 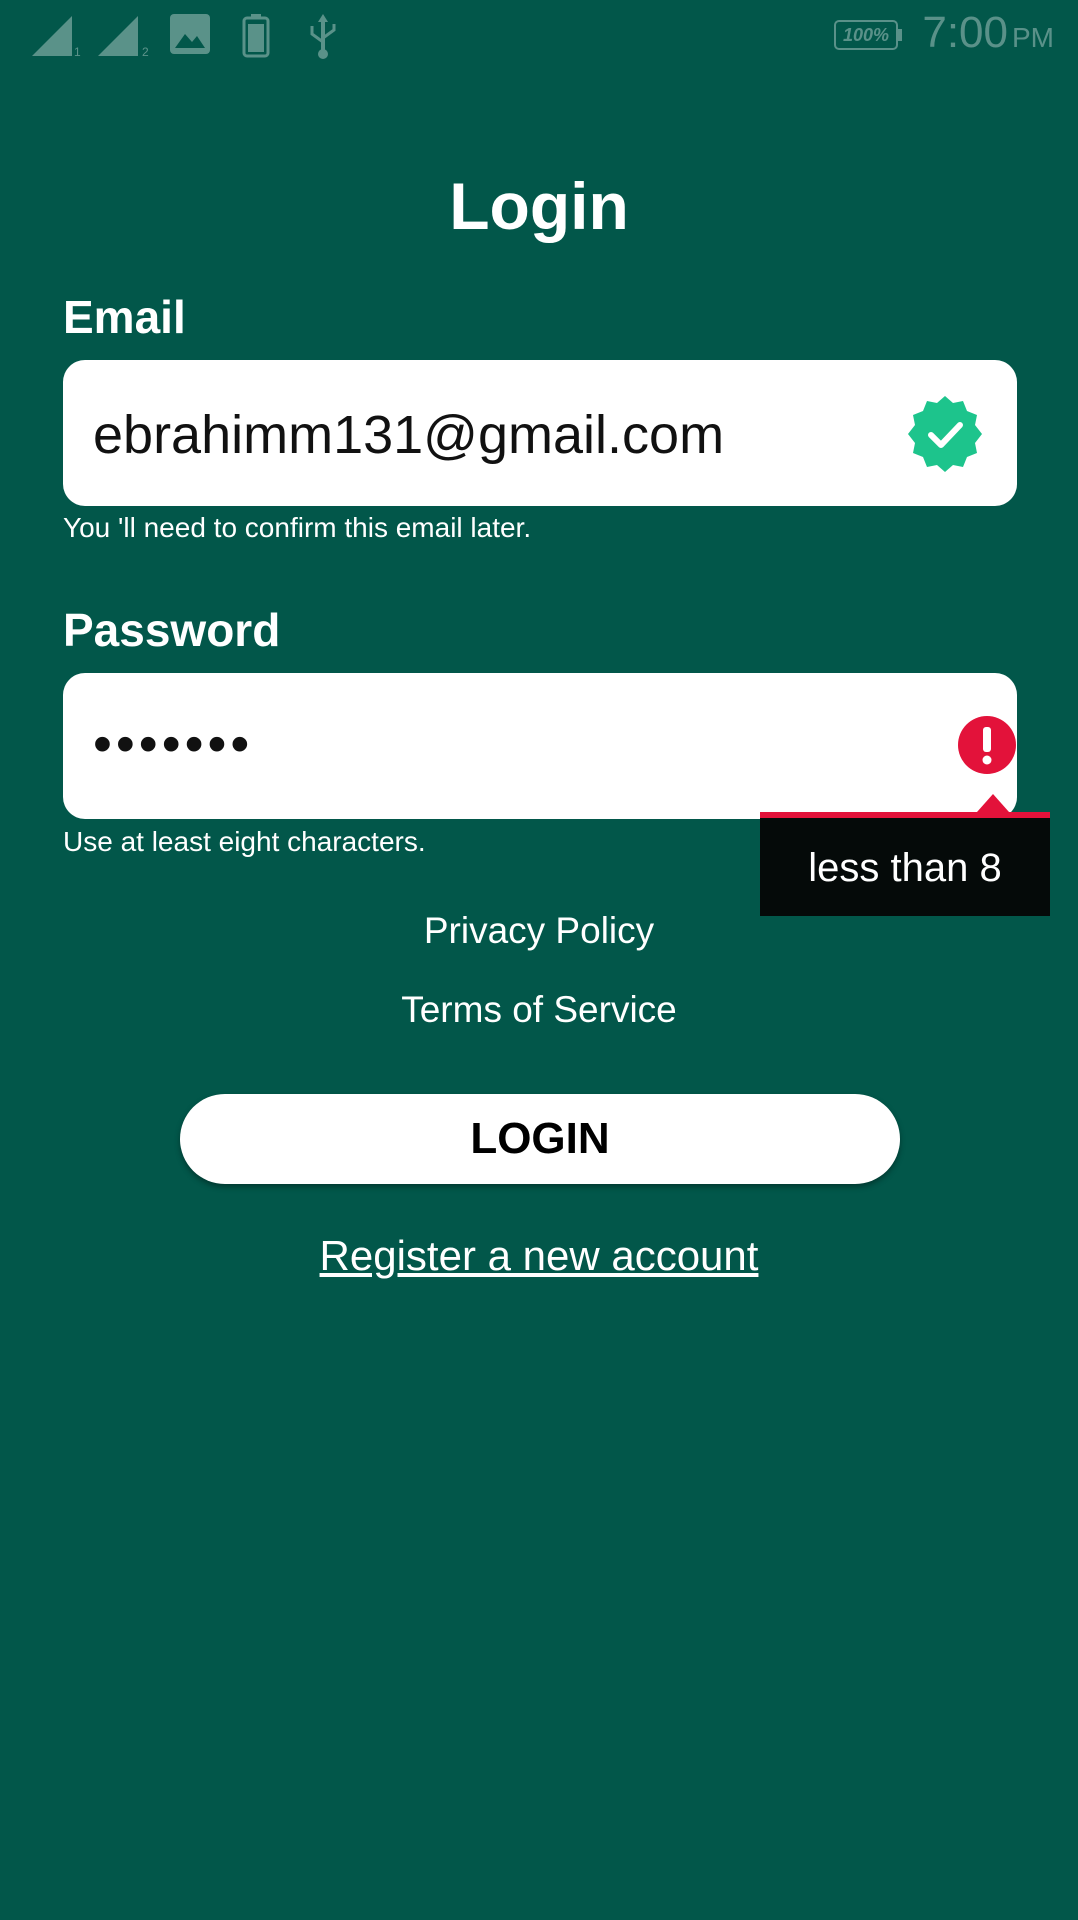 I want to click on password-hint: Use at least eight characters., so click(x=244, y=841).